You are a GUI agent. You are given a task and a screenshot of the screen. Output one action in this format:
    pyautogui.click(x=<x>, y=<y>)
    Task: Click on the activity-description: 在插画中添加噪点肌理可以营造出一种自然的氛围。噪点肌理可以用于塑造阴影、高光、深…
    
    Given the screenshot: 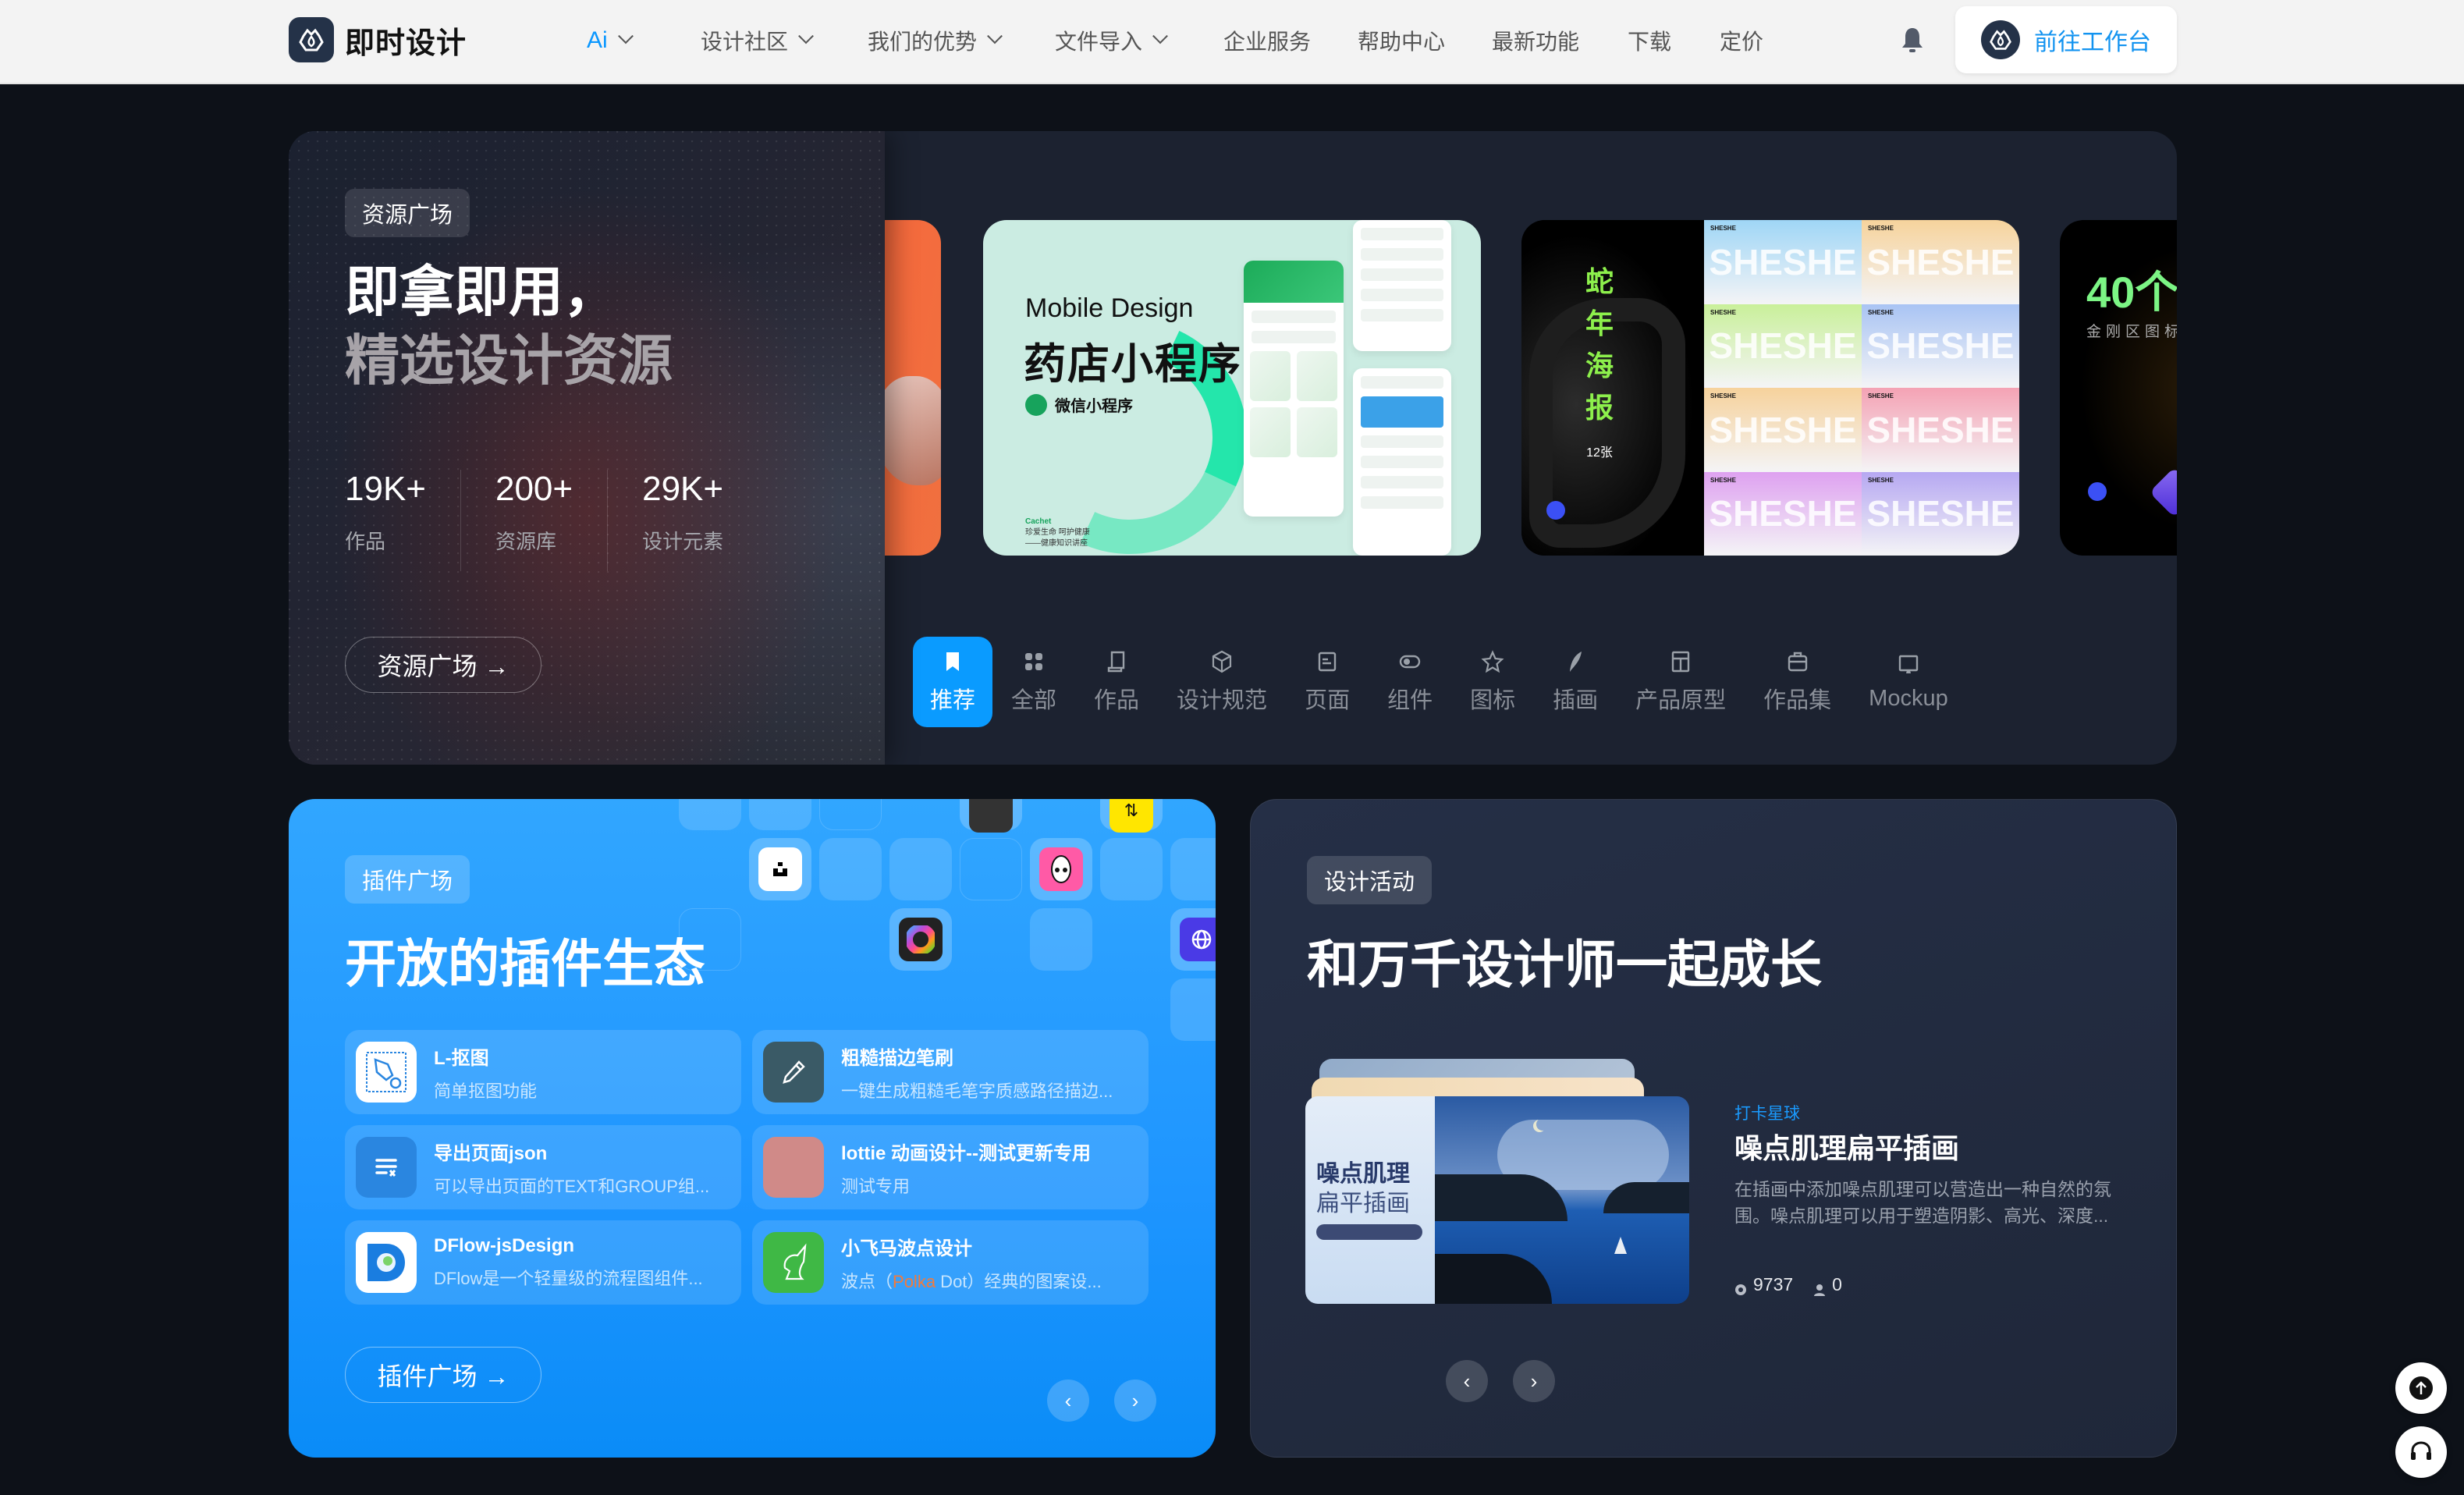 What is the action you would take?
    pyautogui.click(x=1922, y=1202)
    